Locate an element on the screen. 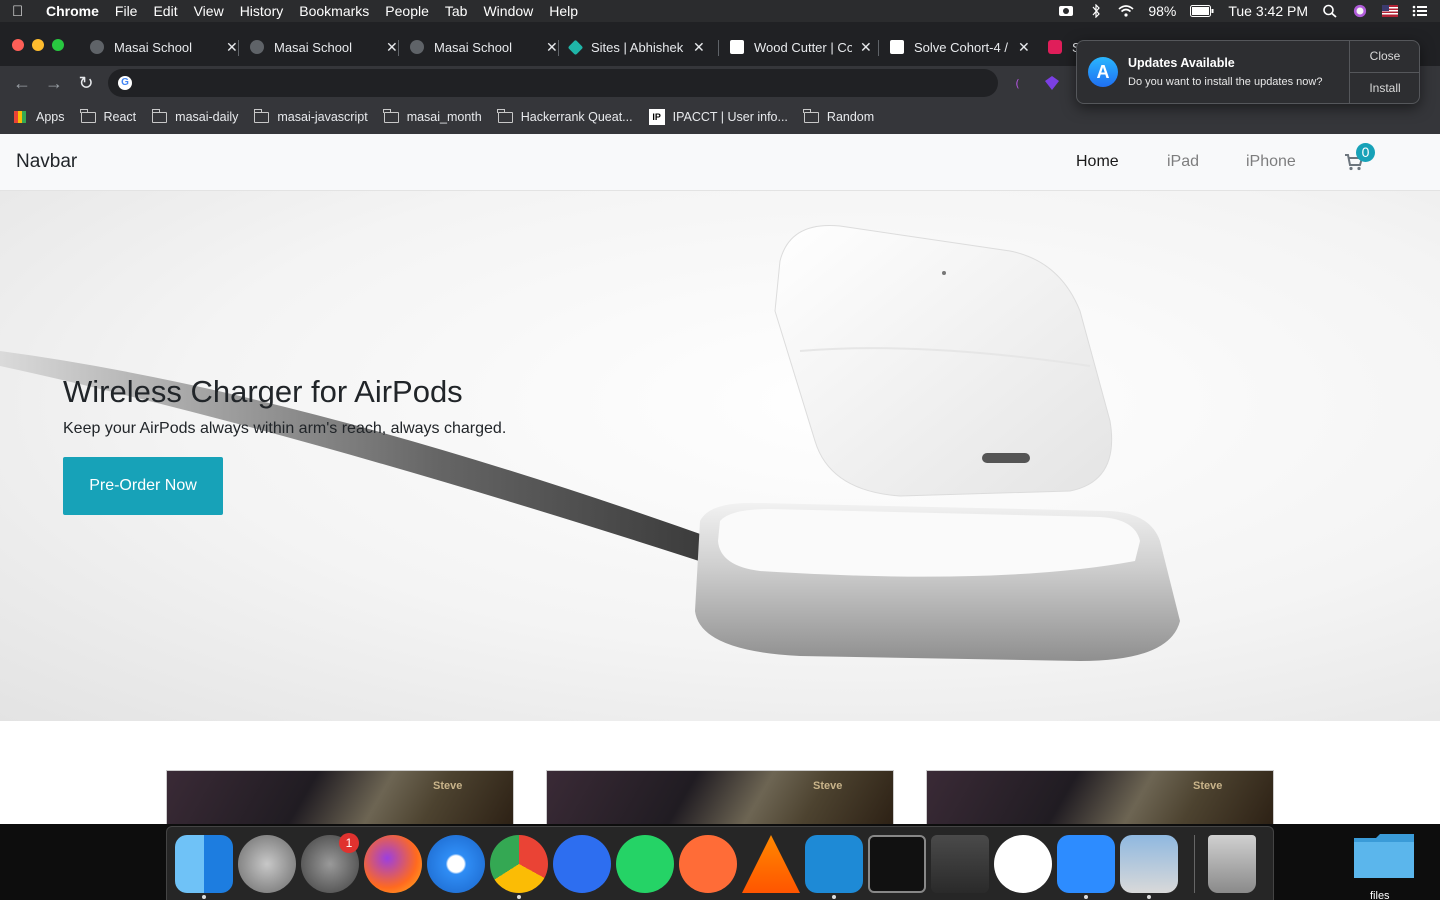  sublime-text-icon is located at coordinates (960, 864).